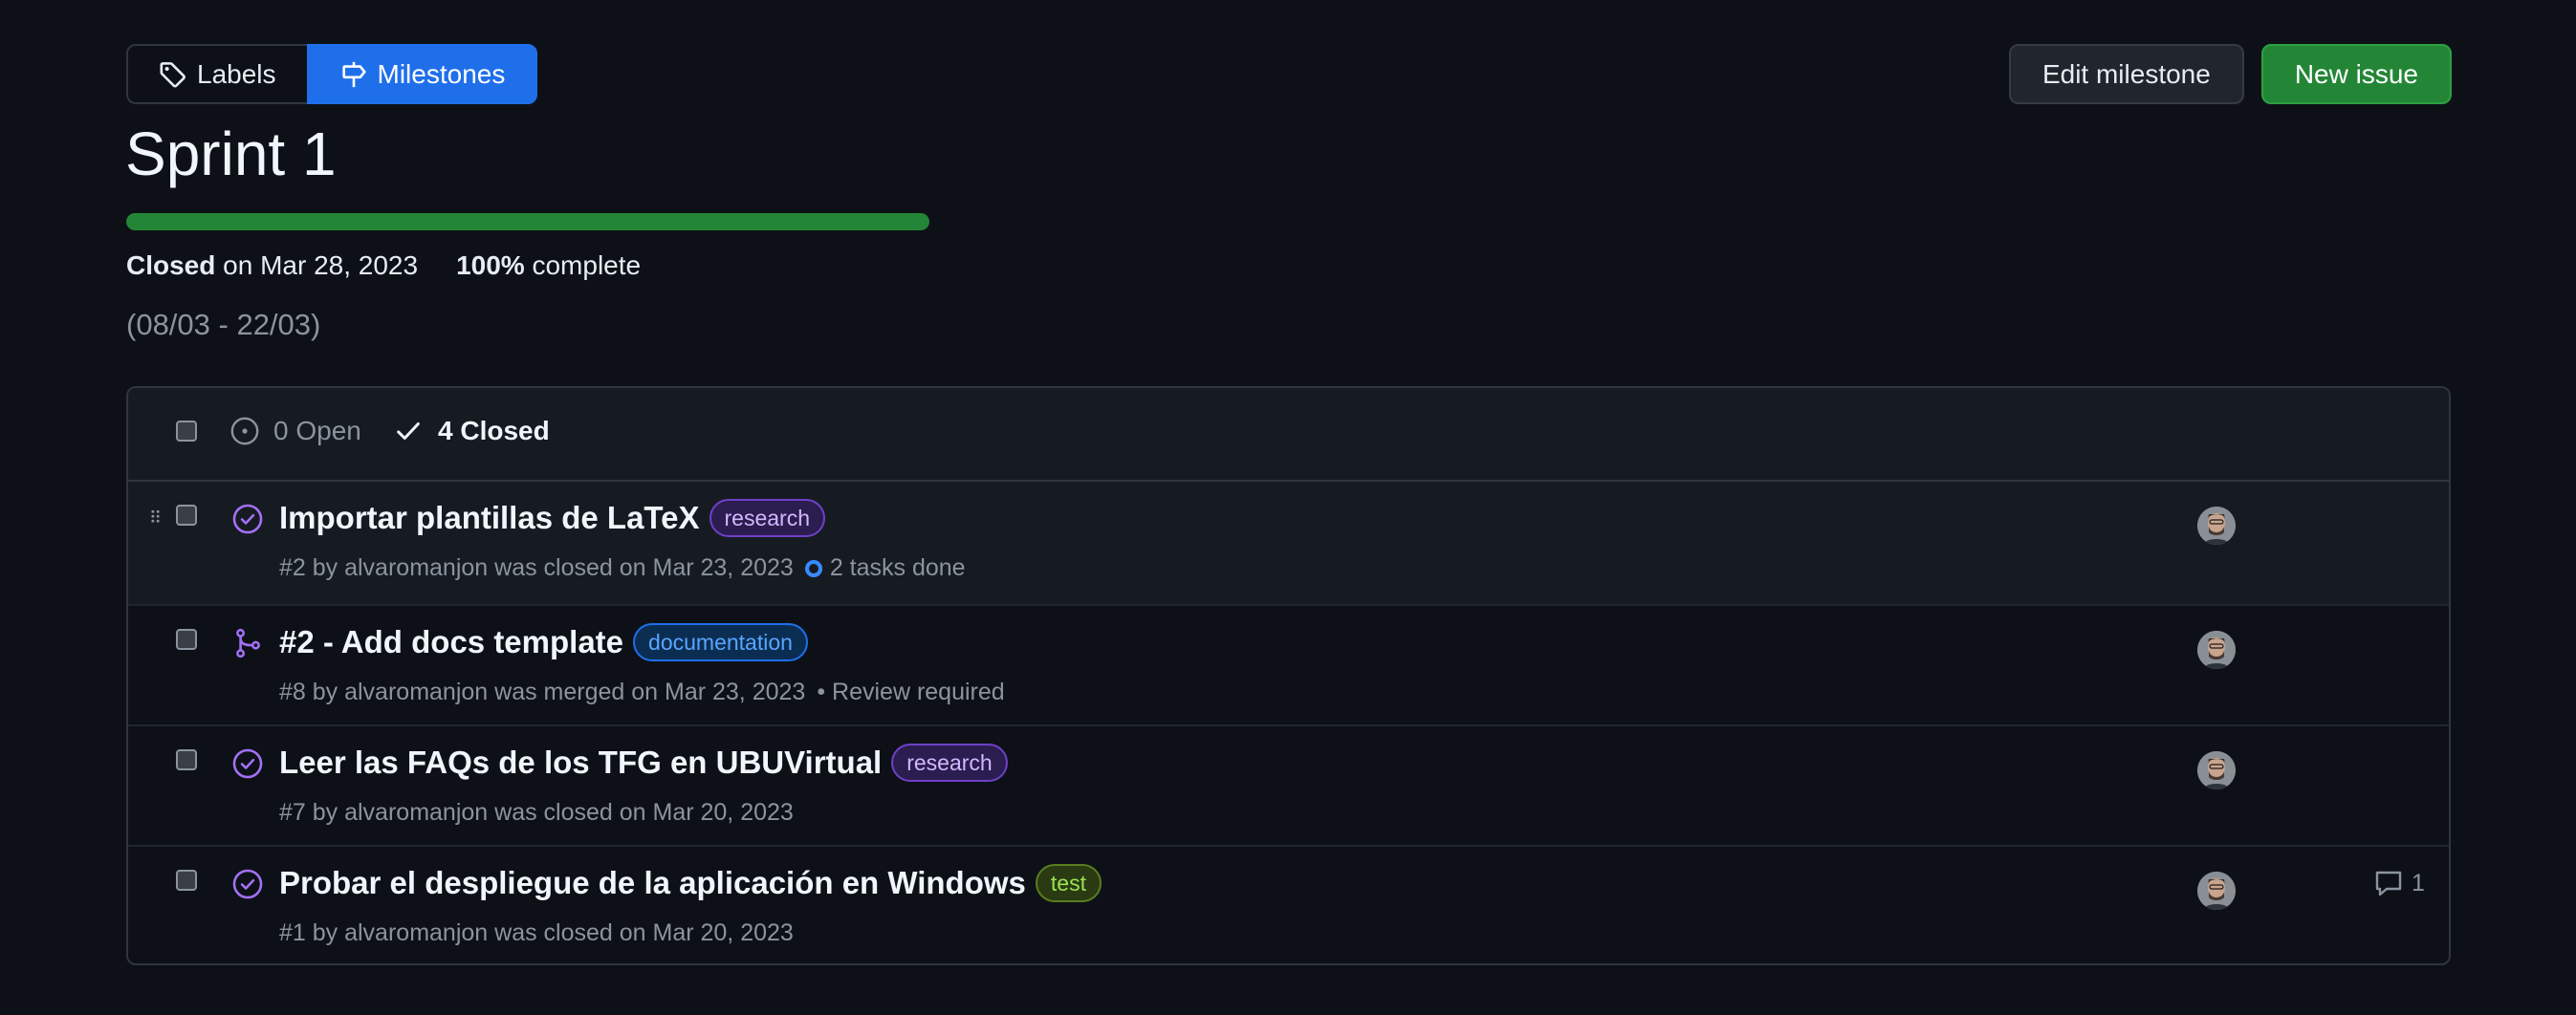 This screenshot has width=2576, height=1015. I want to click on milestones-tab: Milestones, so click(422, 74).